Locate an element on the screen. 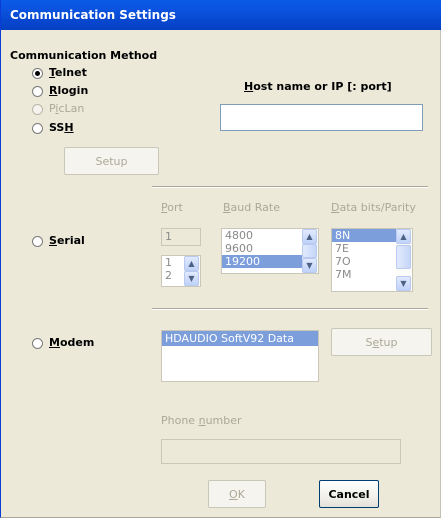  modem-list-item-selected: HDAUDIO SoftV92 Data is located at coordinates (240, 338).